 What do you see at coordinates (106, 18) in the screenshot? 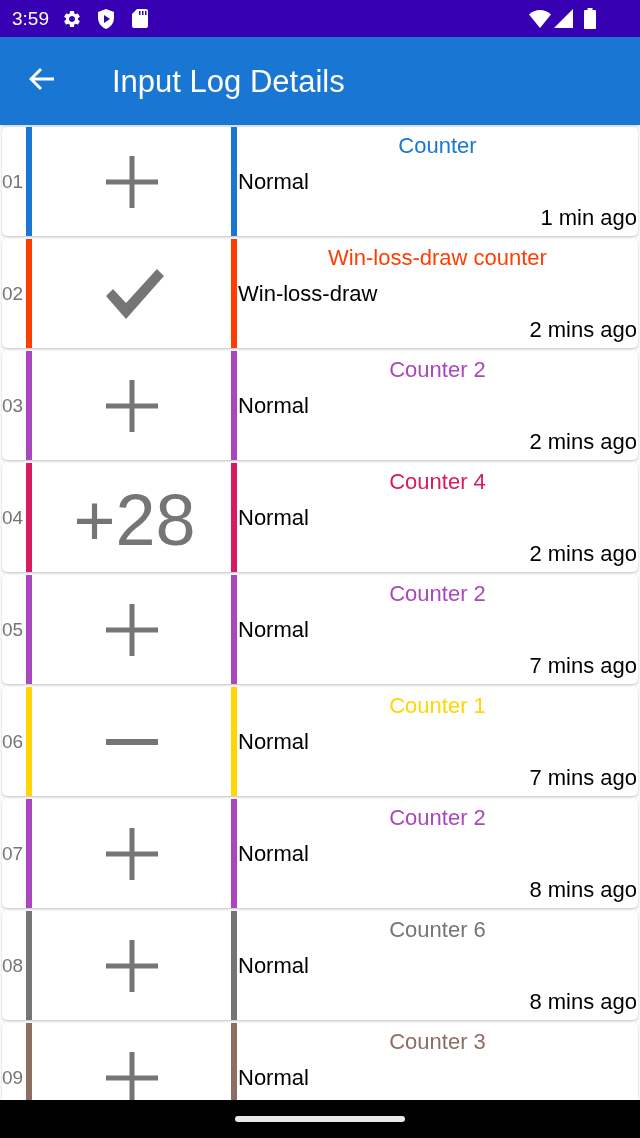
I see `shield-play-icon` at bounding box center [106, 18].